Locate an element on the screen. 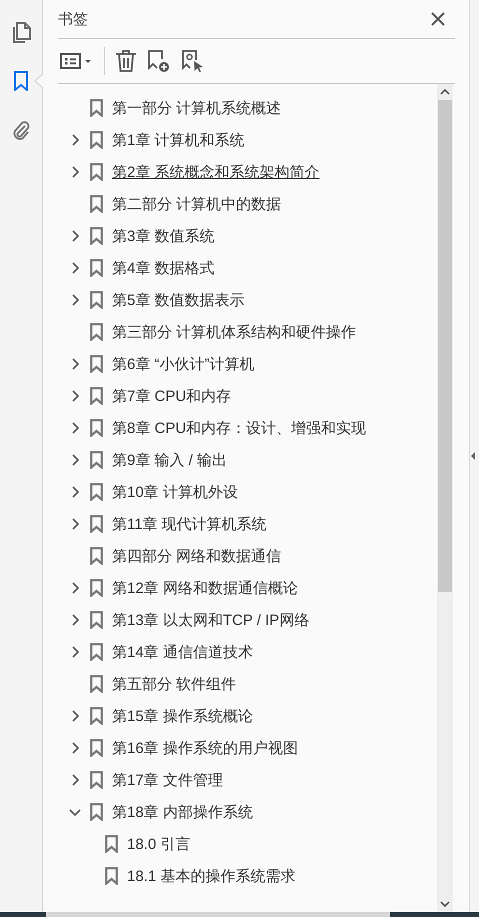 The image size is (479, 917). delete-button is located at coordinates (126, 61).